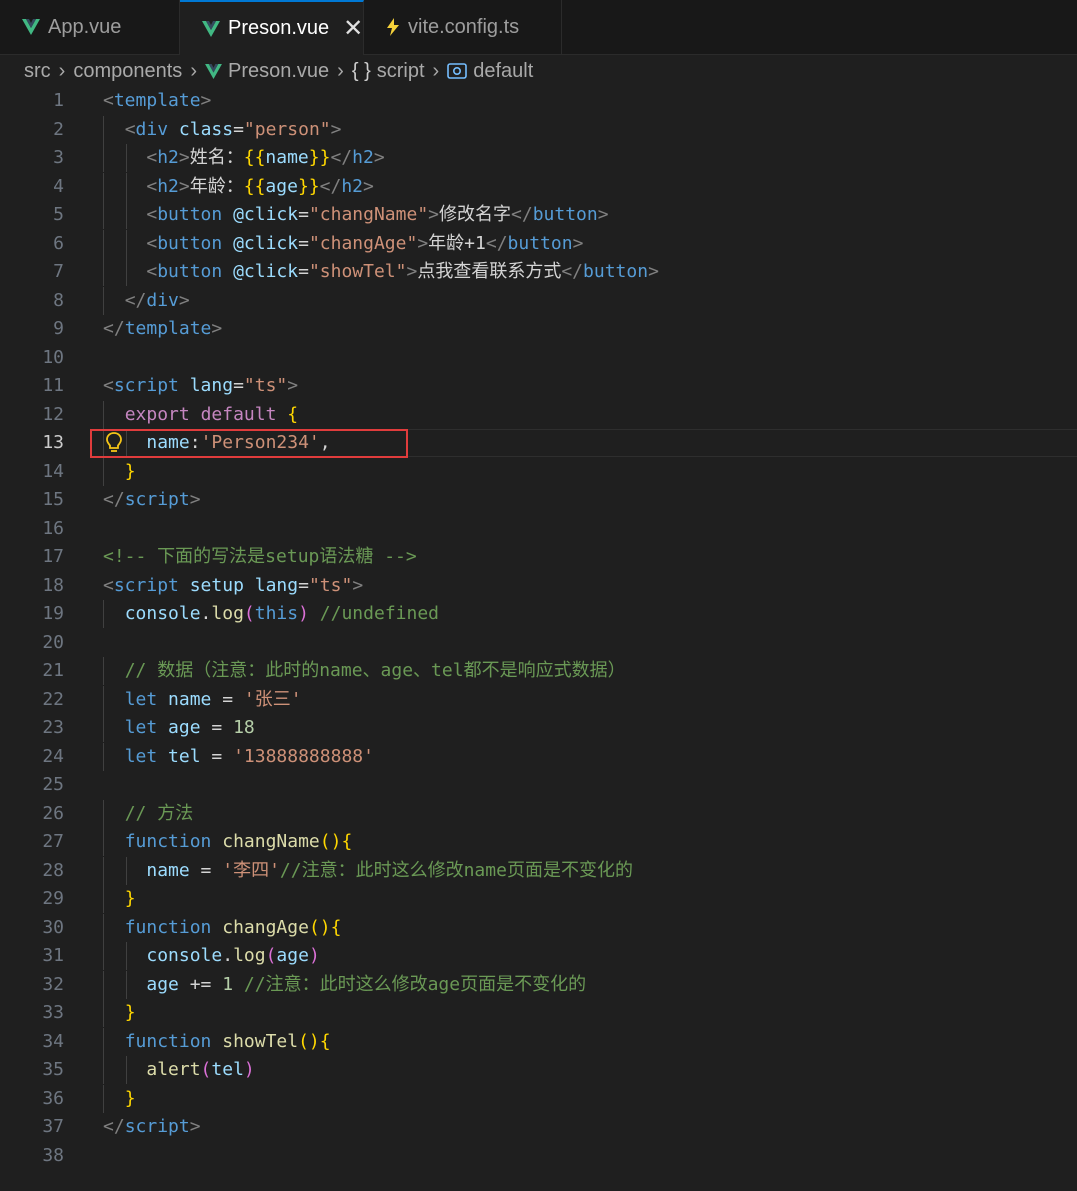 This screenshot has height=1191, width=1077. I want to click on code-line: 11 <script lang="ts">, so click(538, 386).